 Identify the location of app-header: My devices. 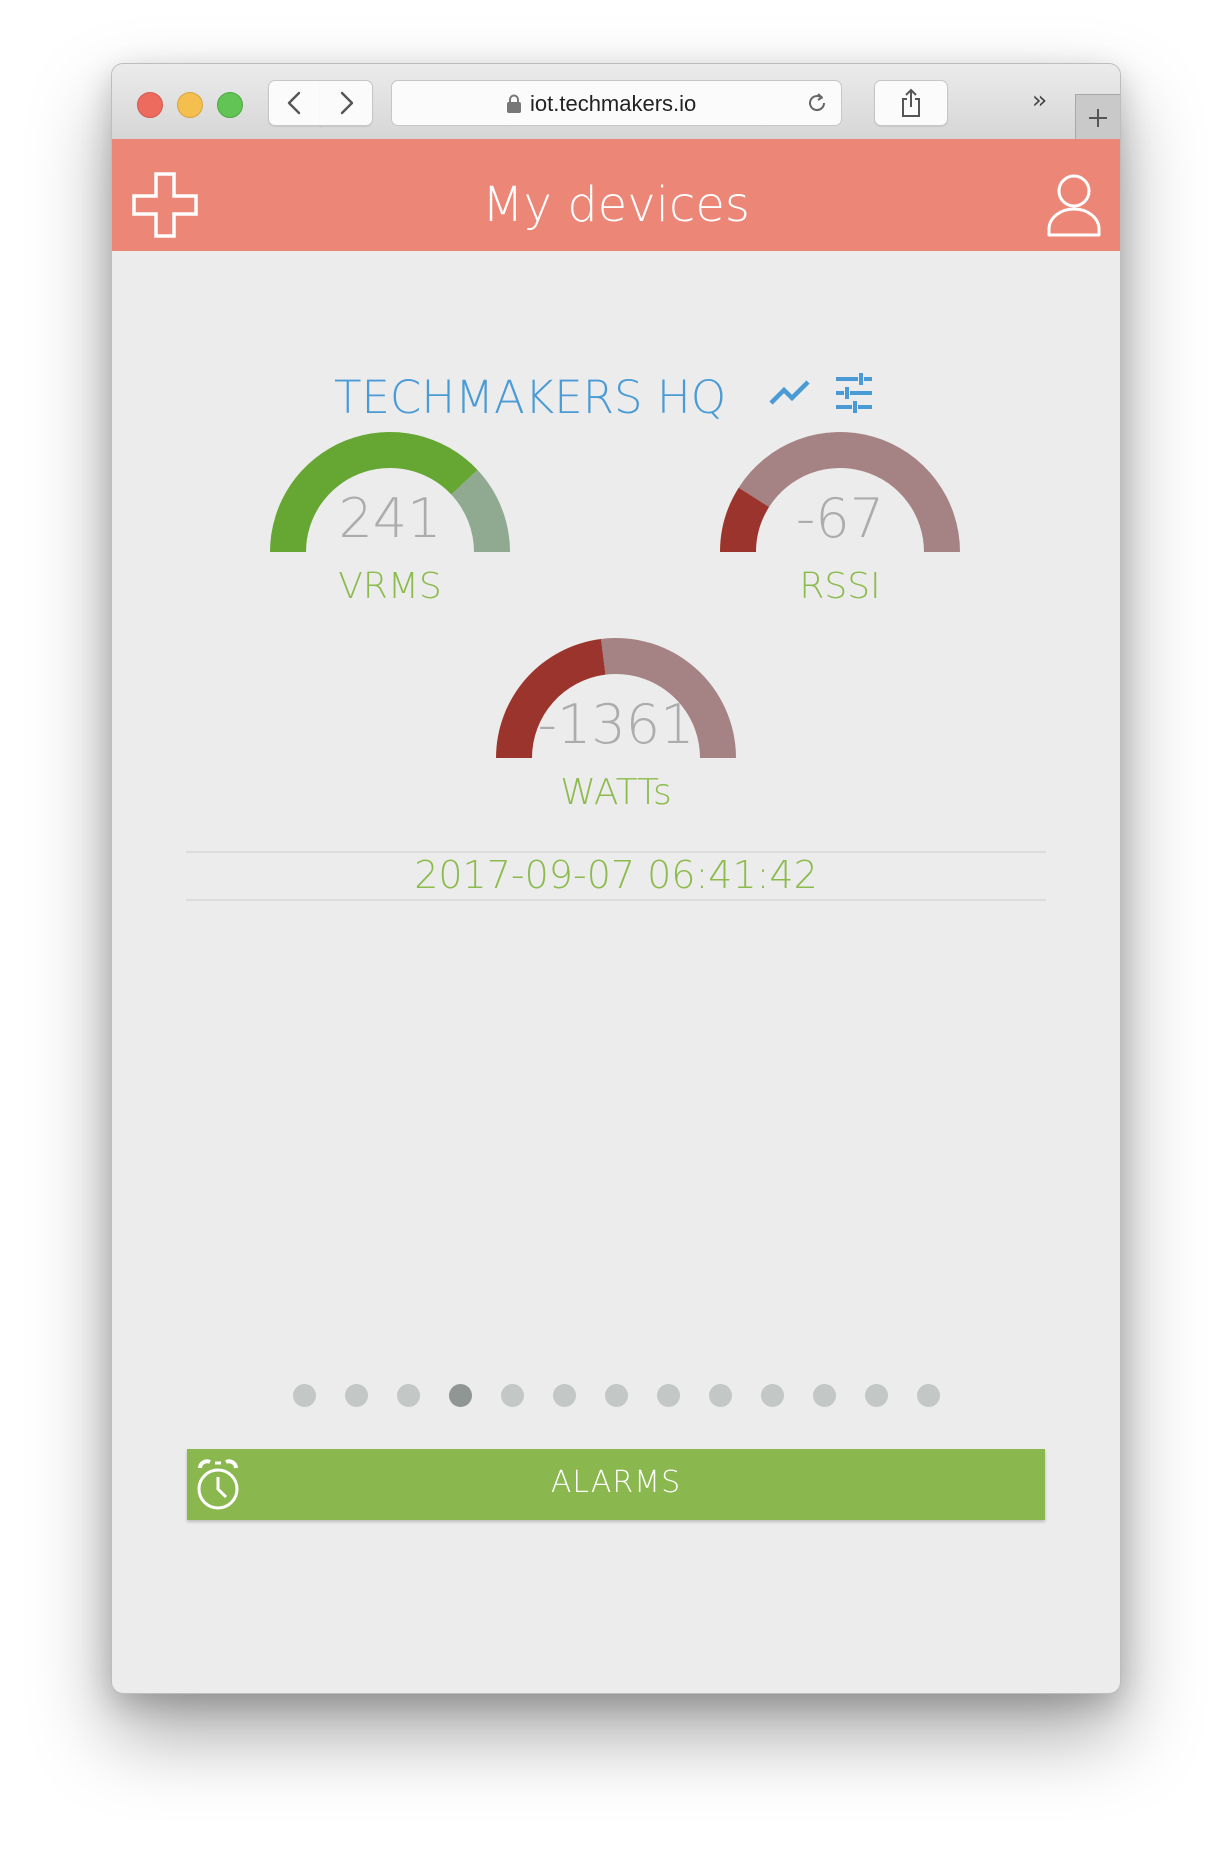
(616, 195).